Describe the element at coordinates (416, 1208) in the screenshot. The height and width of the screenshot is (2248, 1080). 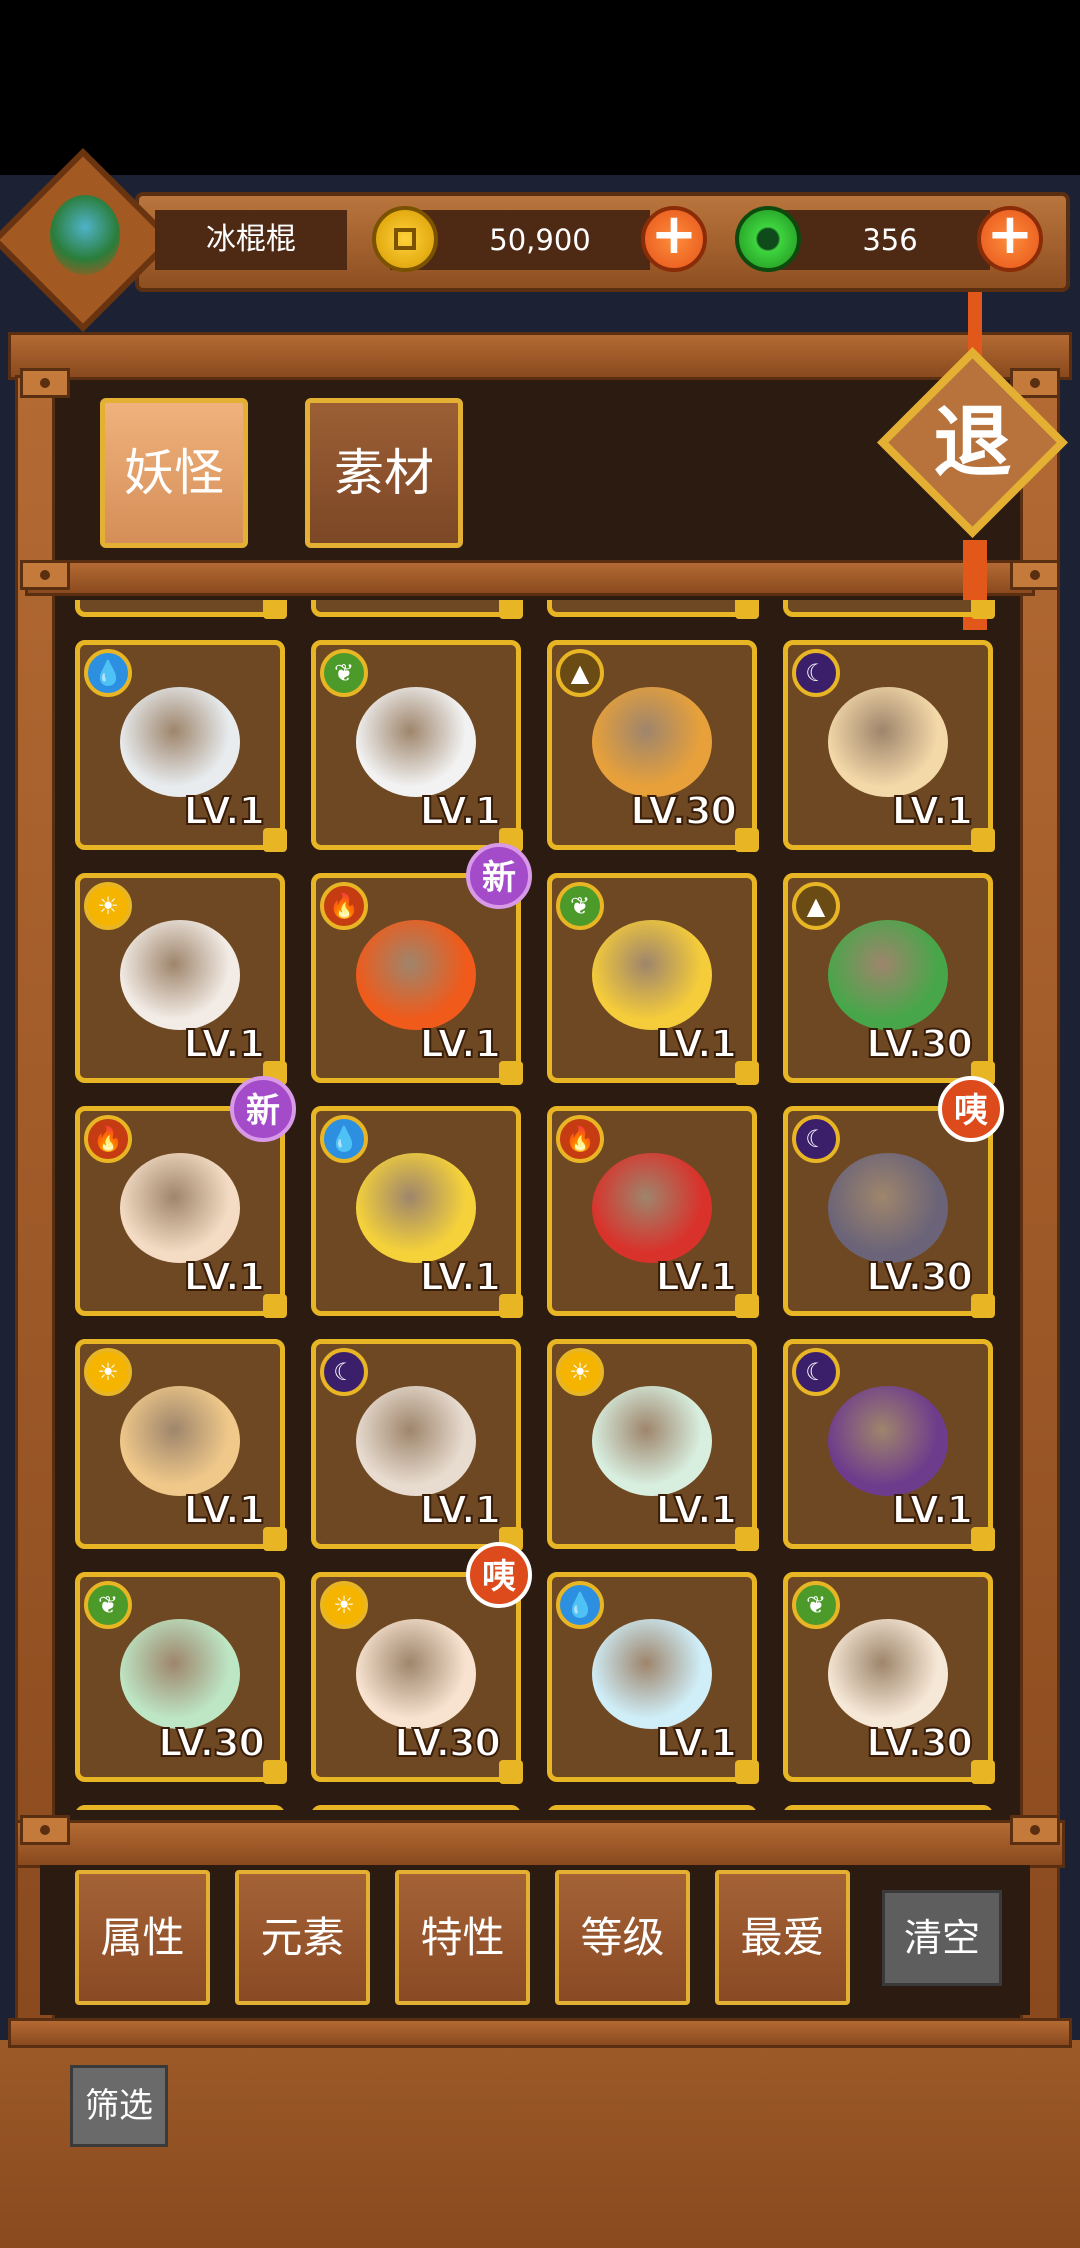
I see `chick-cannon-monster` at that location.